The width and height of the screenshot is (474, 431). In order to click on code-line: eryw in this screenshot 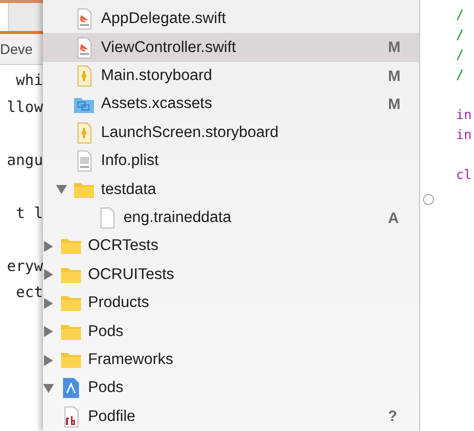, I will do `click(24, 266)`.